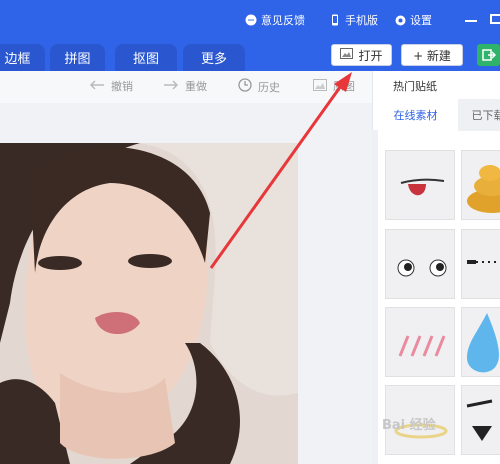  I want to click on watermark: Bai 经验, so click(409, 425).